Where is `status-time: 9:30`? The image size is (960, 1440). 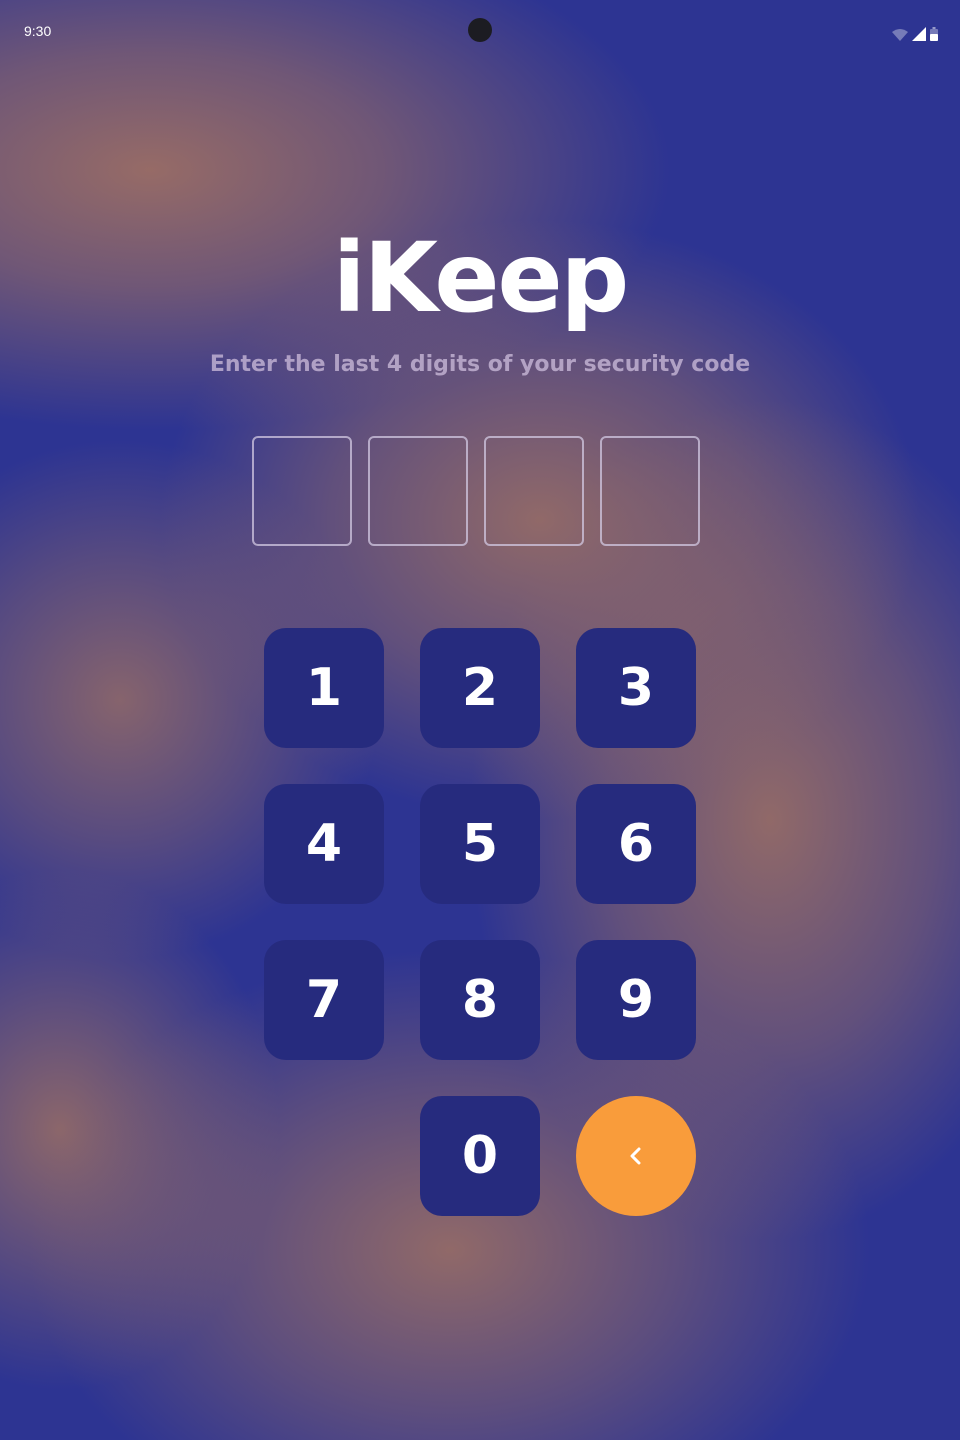
status-time: 9:30 is located at coordinates (38, 31).